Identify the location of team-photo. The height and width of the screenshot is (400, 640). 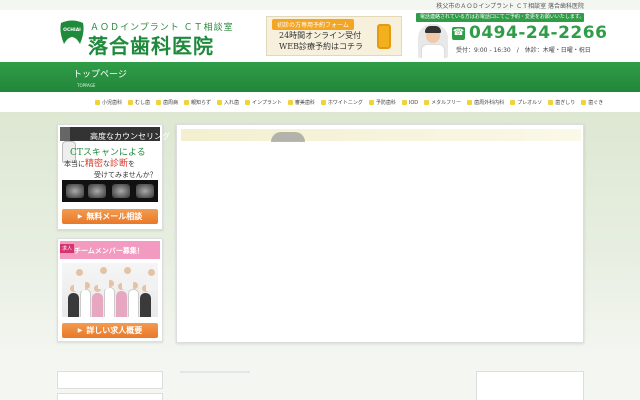
(110, 290).